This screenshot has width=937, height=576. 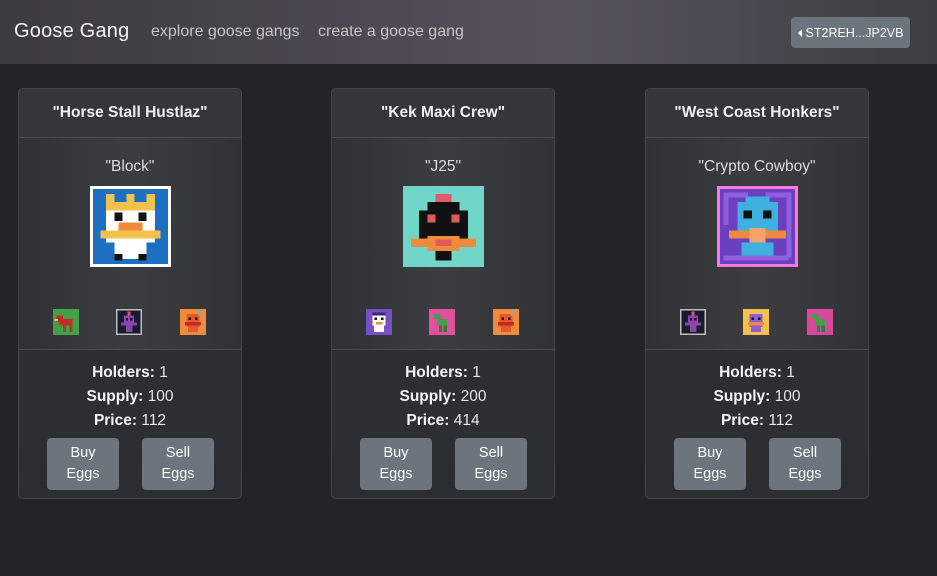 I want to click on gang-card-body: "Crypto Cowboy", so click(x=757, y=244).